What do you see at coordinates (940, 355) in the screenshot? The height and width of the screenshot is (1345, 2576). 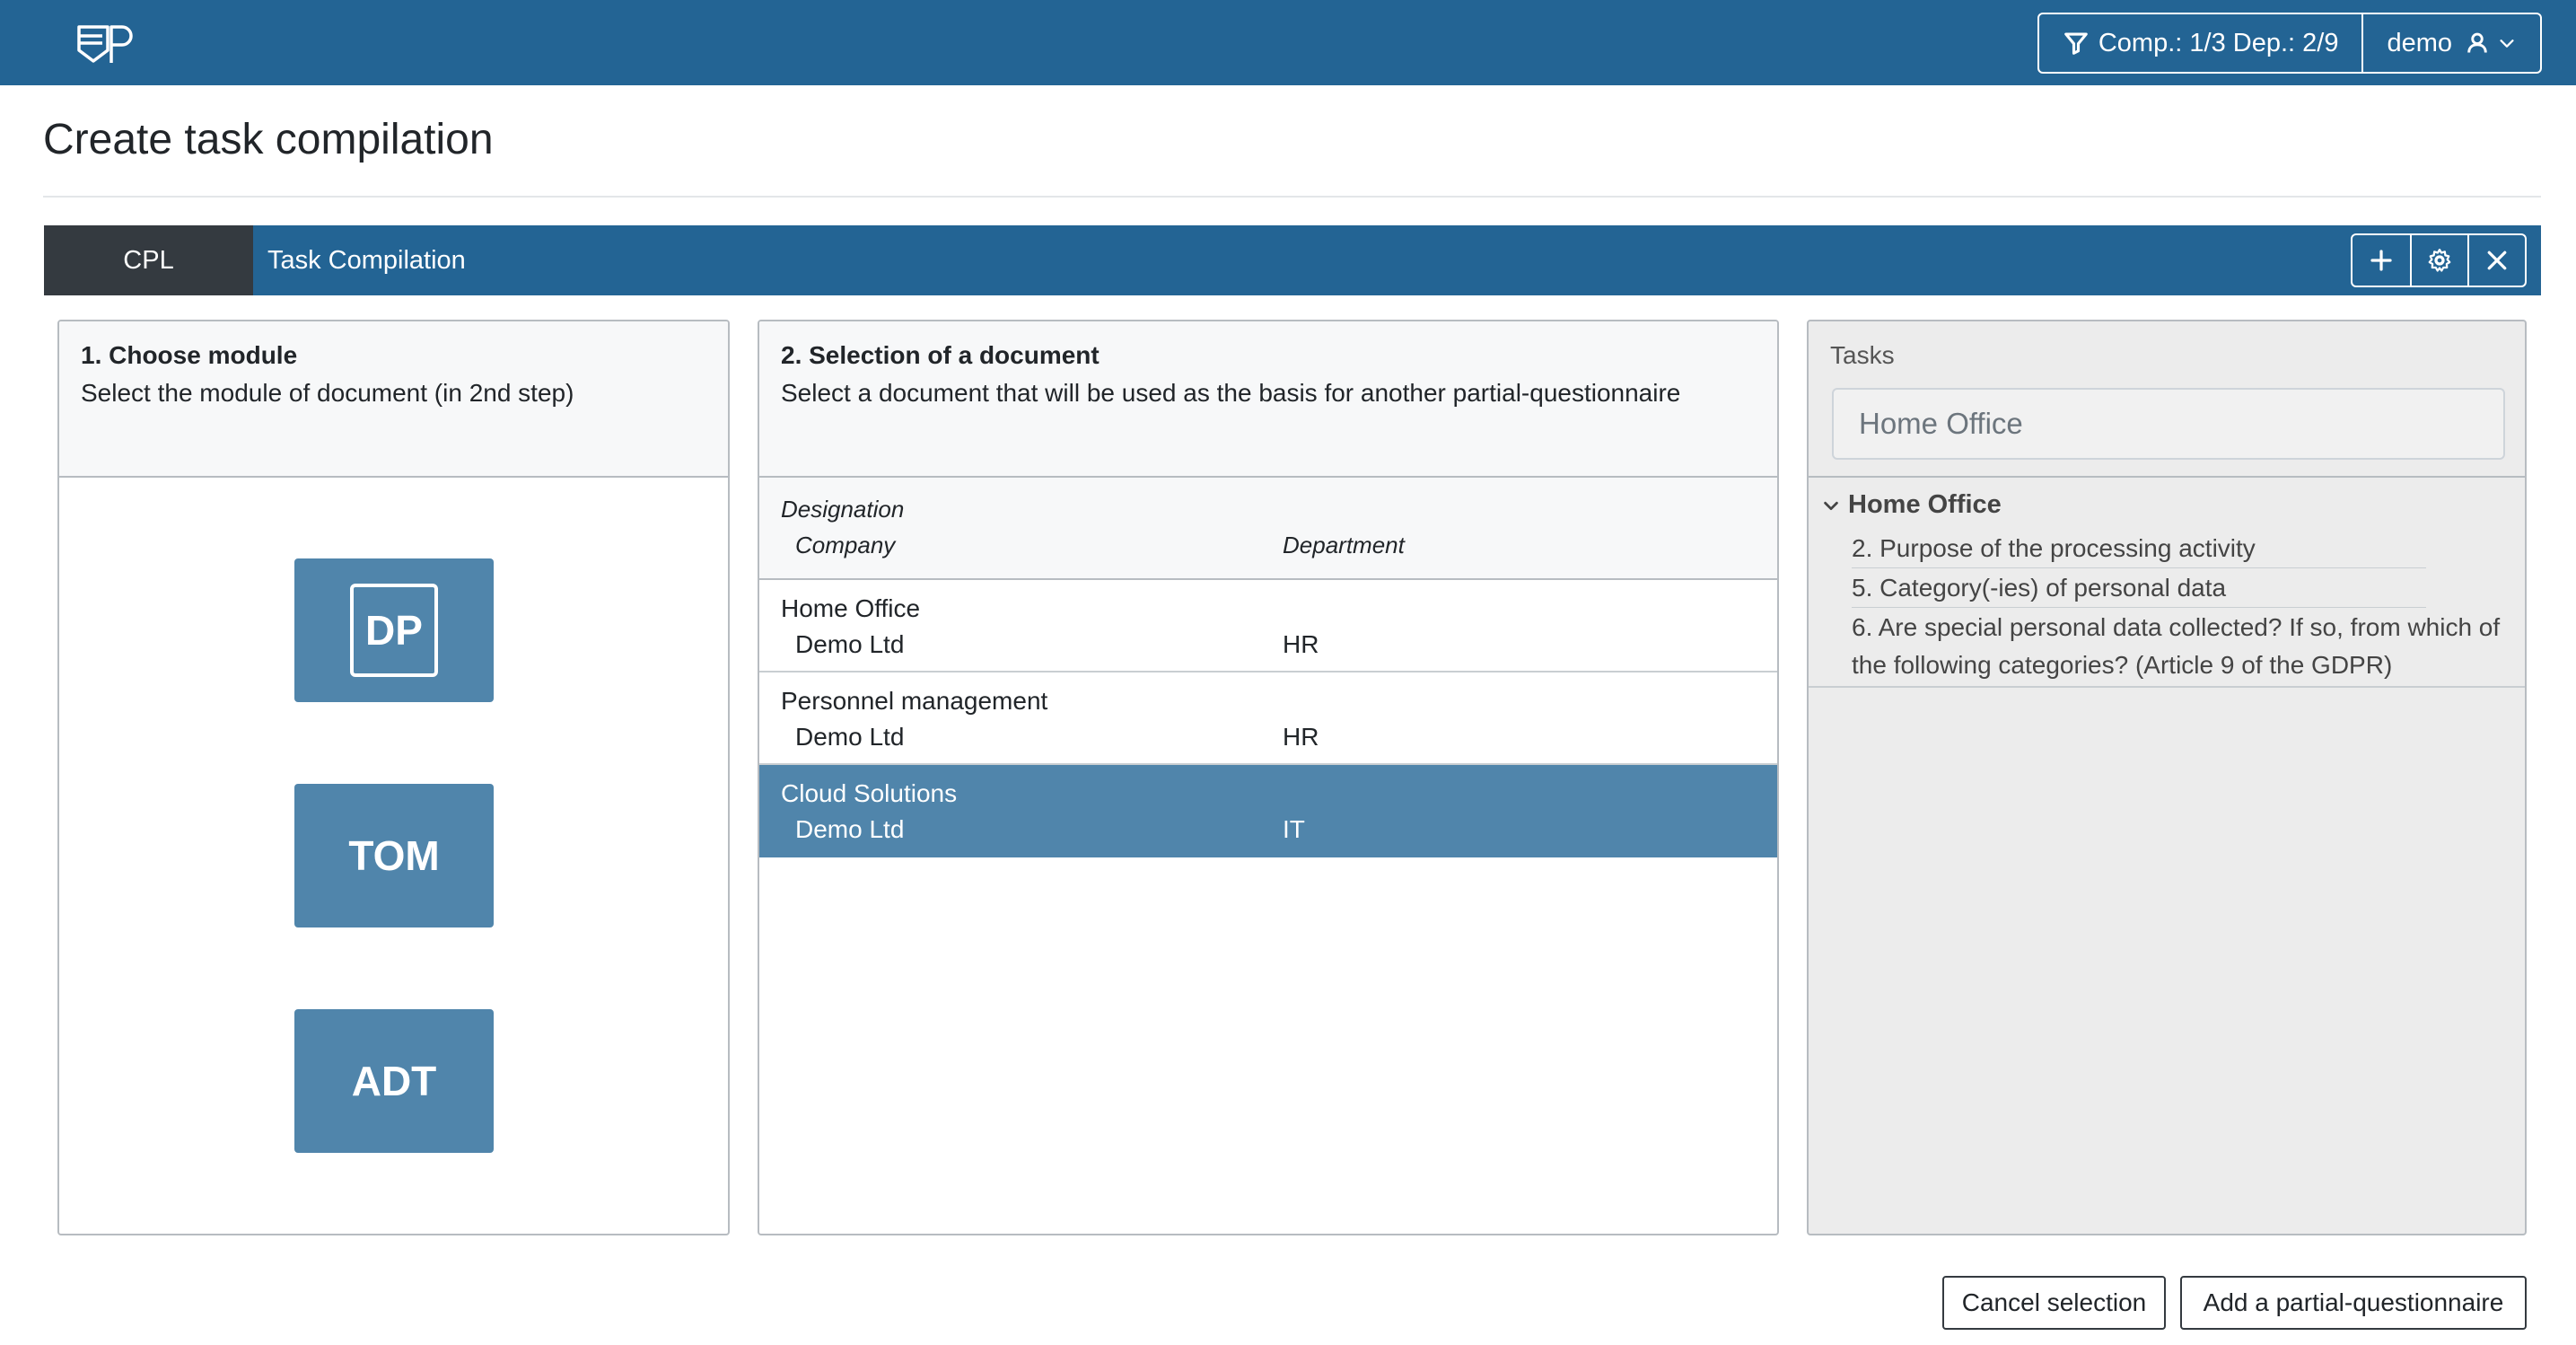 I see `document-selection-heading: 2. Selection of a document` at bounding box center [940, 355].